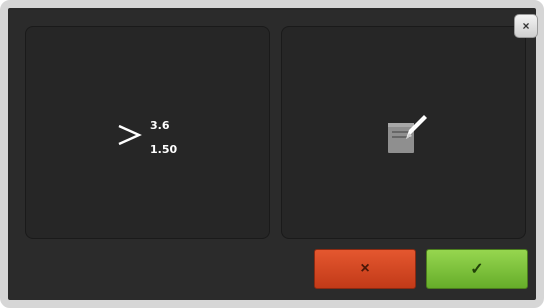 The height and width of the screenshot is (308, 544). Describe the element at coordinates (160, 125) in the screenshot. I see `threshold-upper-value: 3.6` at that location.